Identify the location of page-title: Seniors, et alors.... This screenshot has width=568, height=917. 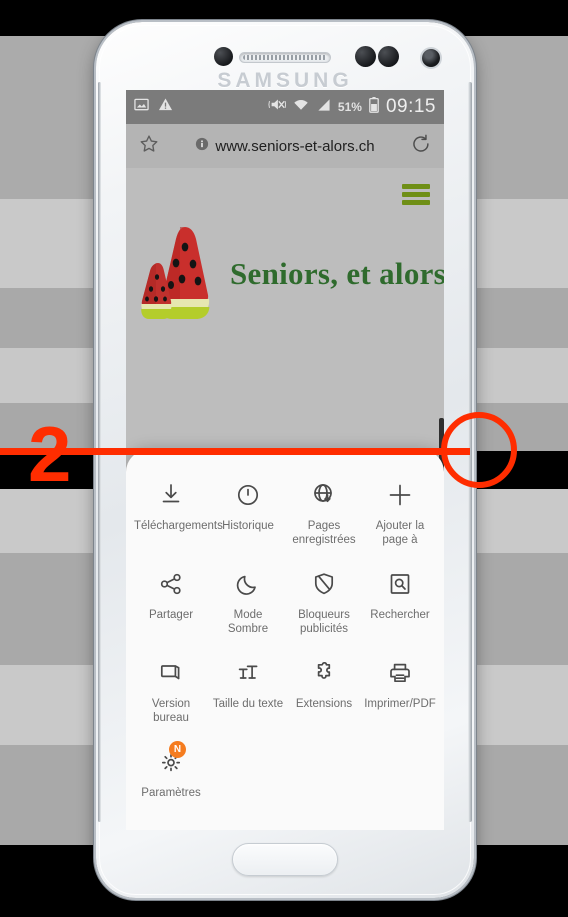
(337, 273).